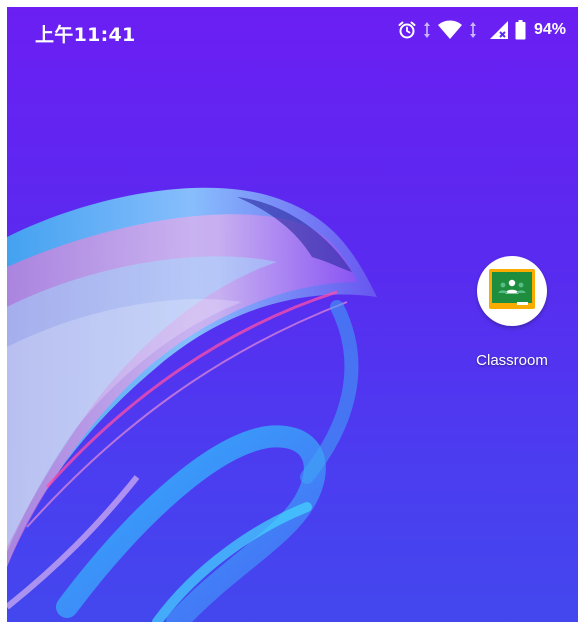 The height and width of the screenshot is (622, 585). I want to click on battery-percent: 94%, so click(549, 29).